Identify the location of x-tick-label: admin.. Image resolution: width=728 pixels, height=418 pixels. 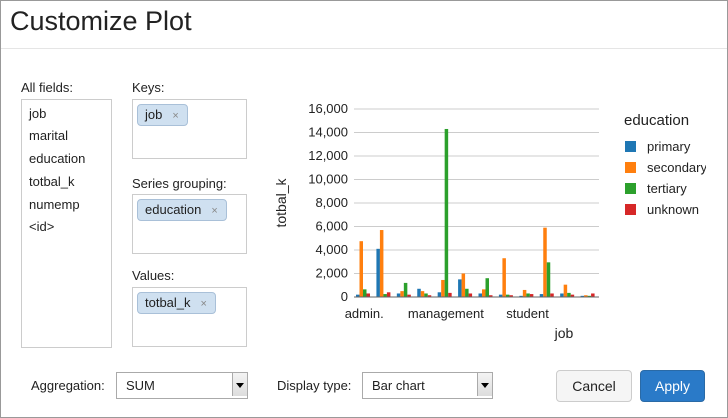
(364, 313).